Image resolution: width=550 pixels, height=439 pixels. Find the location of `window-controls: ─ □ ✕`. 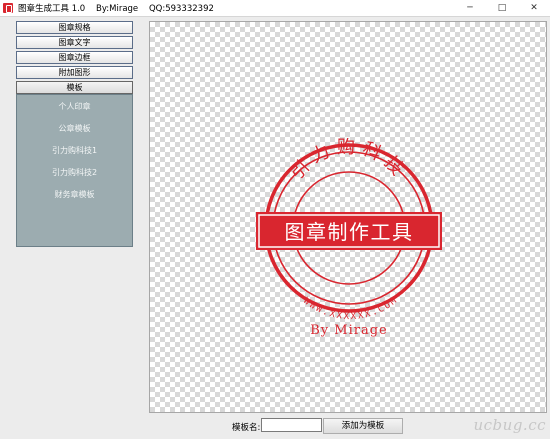

window-controls: ─ □ ✕ is located at coordinates (502, 8).